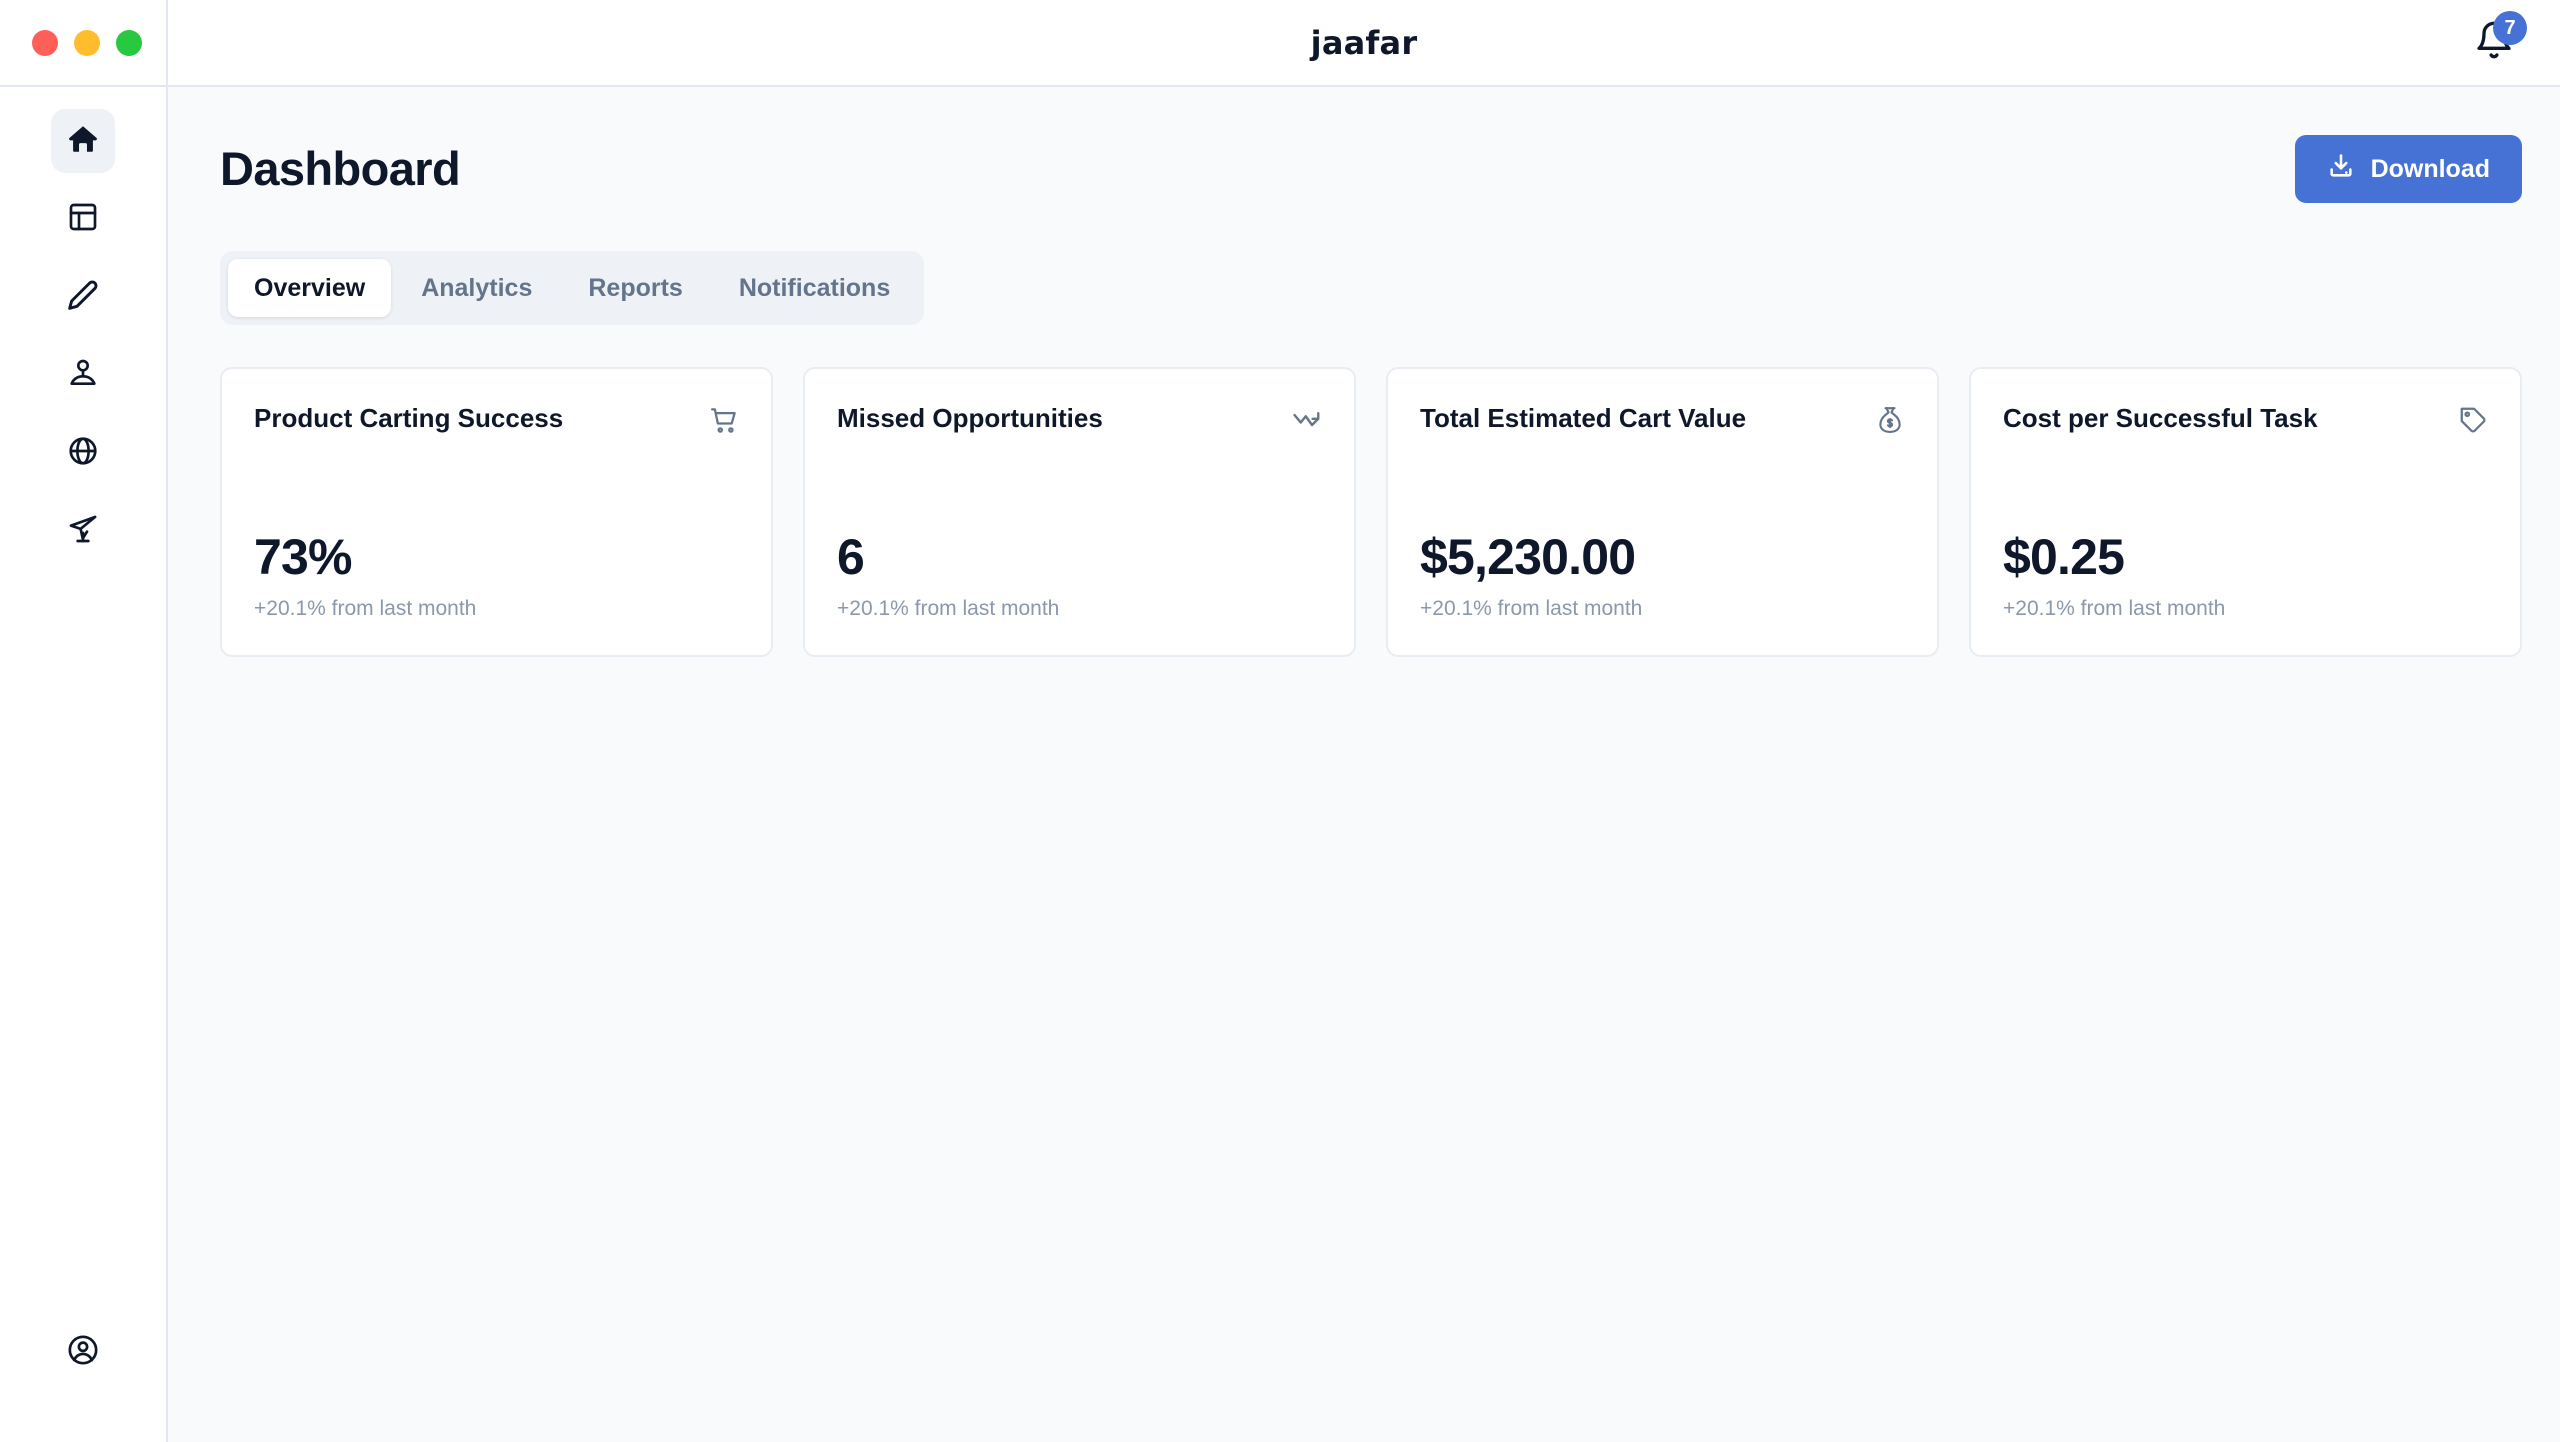  Describe the element at coordinates (1583, 418) in the screenshot. I see `card-title: Total Estimated Cart Value` at that location.